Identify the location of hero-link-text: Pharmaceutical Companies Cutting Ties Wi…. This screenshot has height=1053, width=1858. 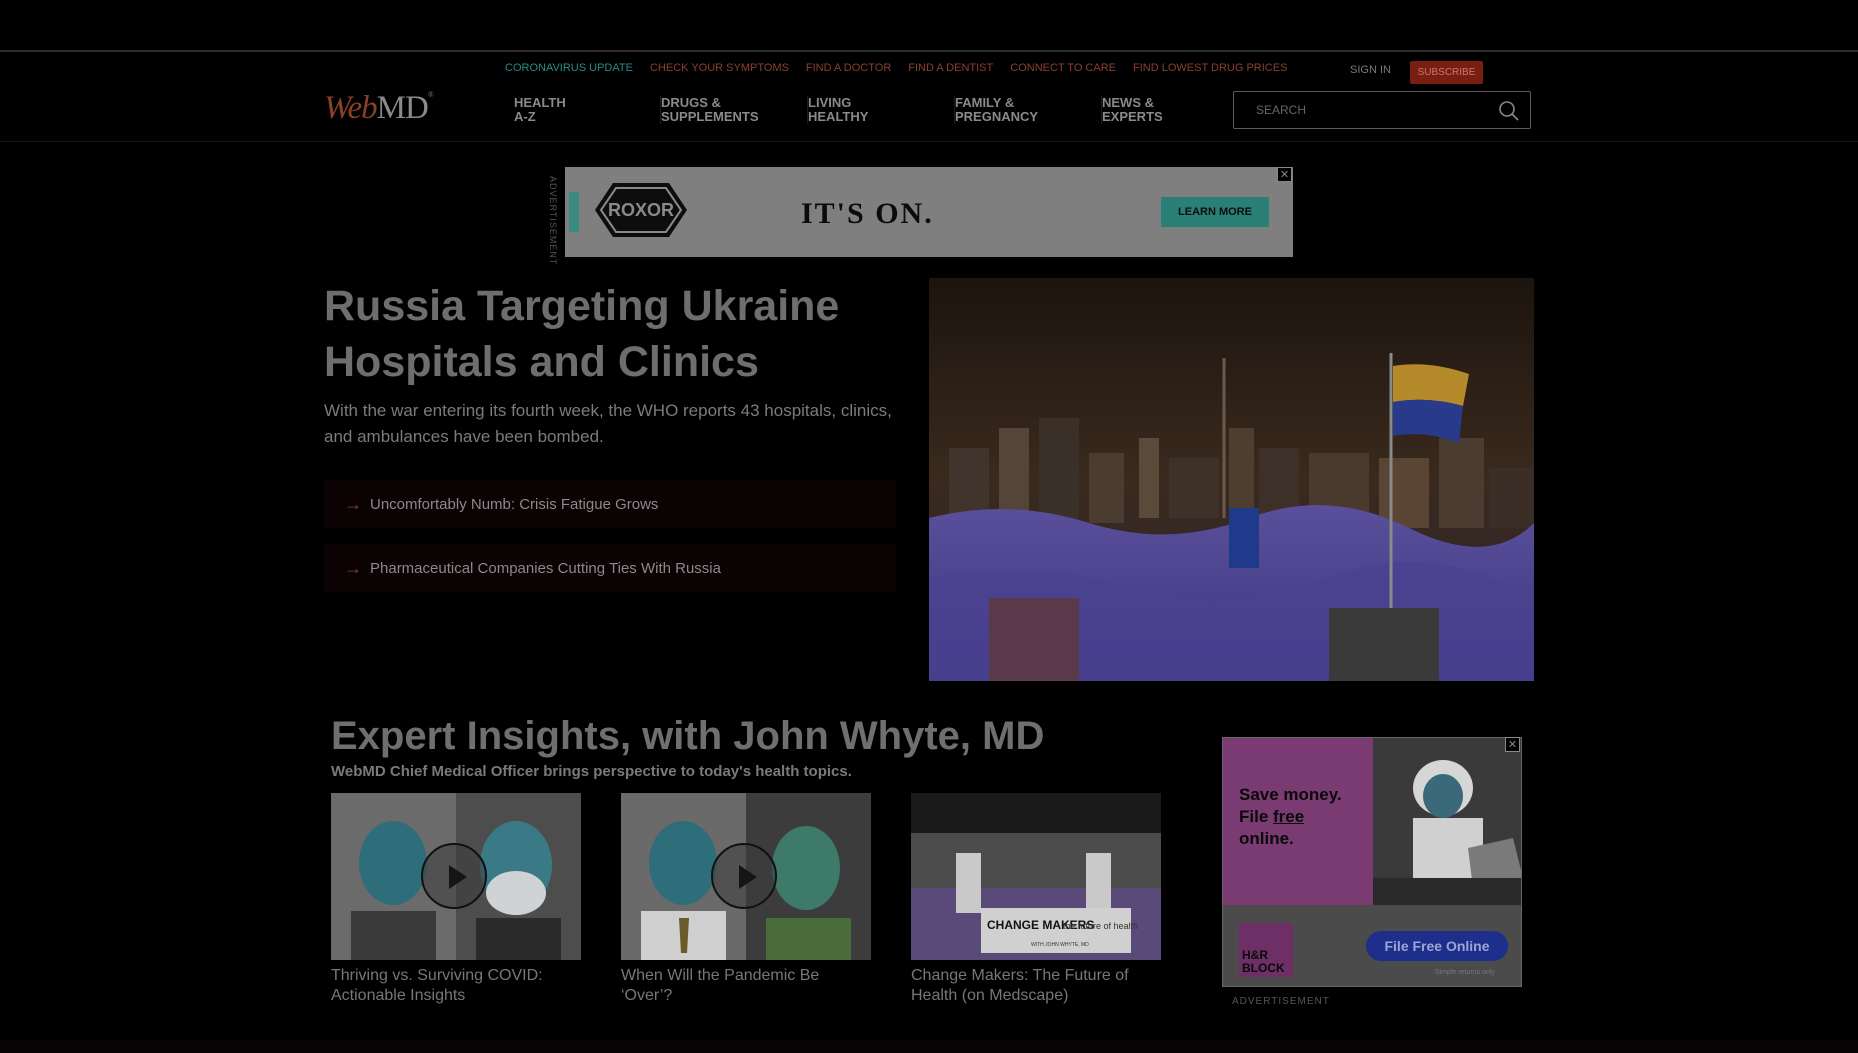
(545, 568).